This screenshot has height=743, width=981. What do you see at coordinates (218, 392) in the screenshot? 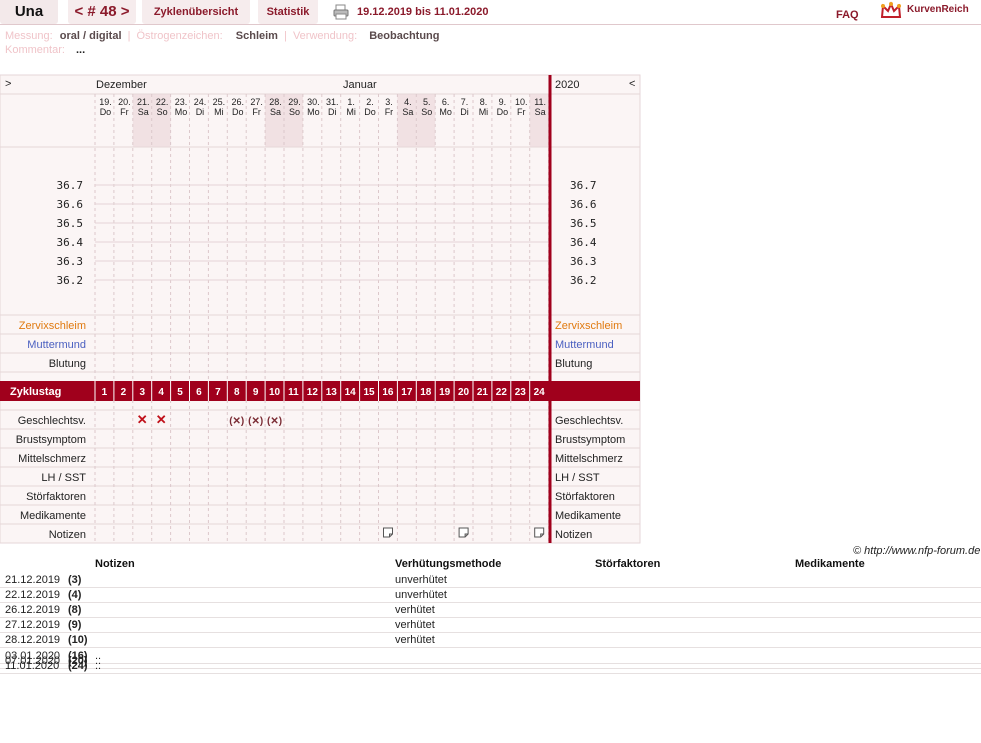
I see `cycle-day-number: 7` at bounding box center [218, 392].